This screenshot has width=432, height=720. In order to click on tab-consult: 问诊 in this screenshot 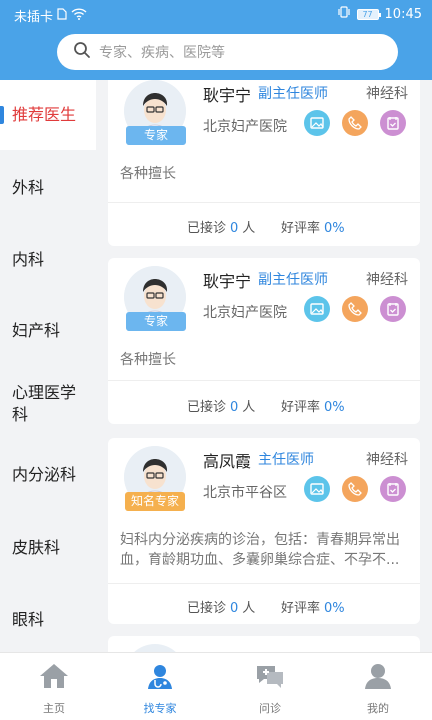, I will do `click(270, 689)`.